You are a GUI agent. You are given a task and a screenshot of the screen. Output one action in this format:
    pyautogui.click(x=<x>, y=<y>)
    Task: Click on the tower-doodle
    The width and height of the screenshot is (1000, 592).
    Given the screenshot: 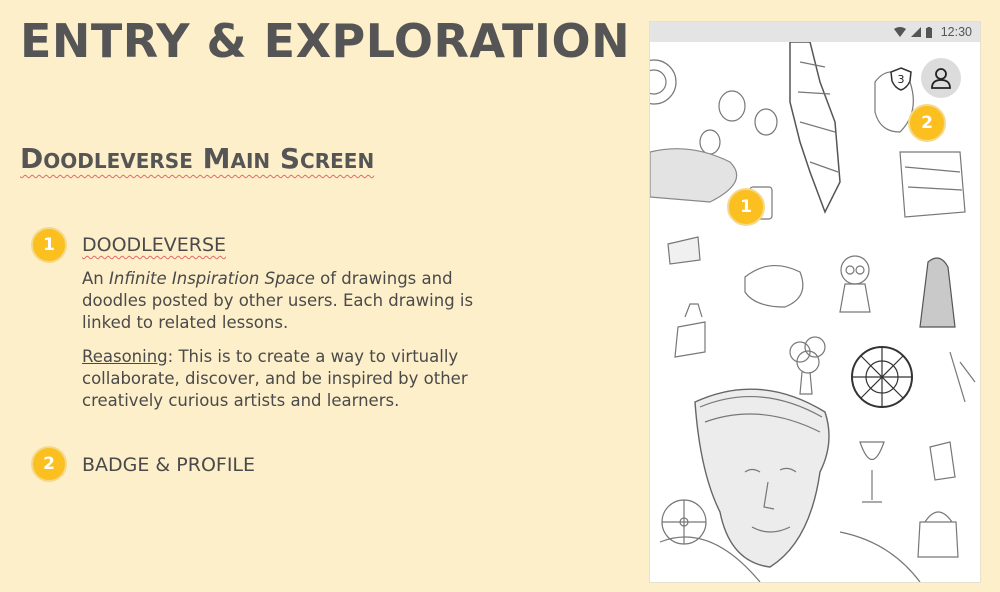 What is the action you would take?
    pyautogui.click(x=815, y=127)
    